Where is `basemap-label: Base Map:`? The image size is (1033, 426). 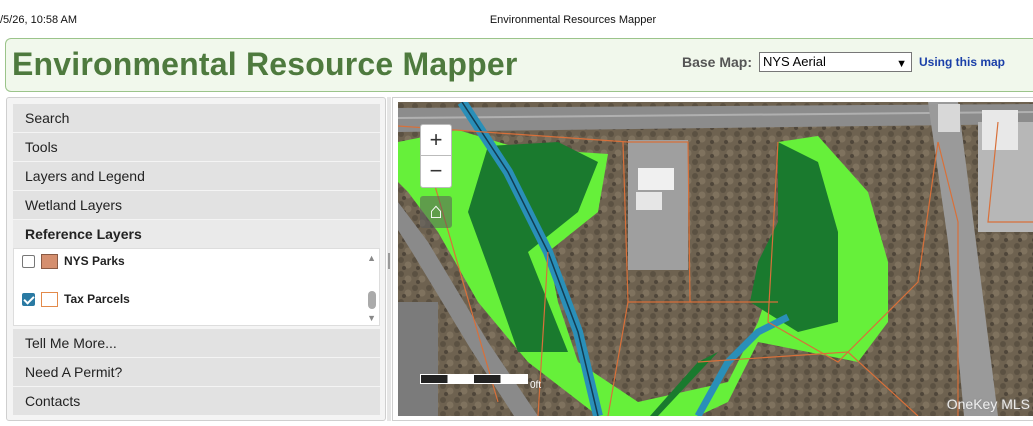 basemap-label: Base Map: is located at coordinates (717, 62).